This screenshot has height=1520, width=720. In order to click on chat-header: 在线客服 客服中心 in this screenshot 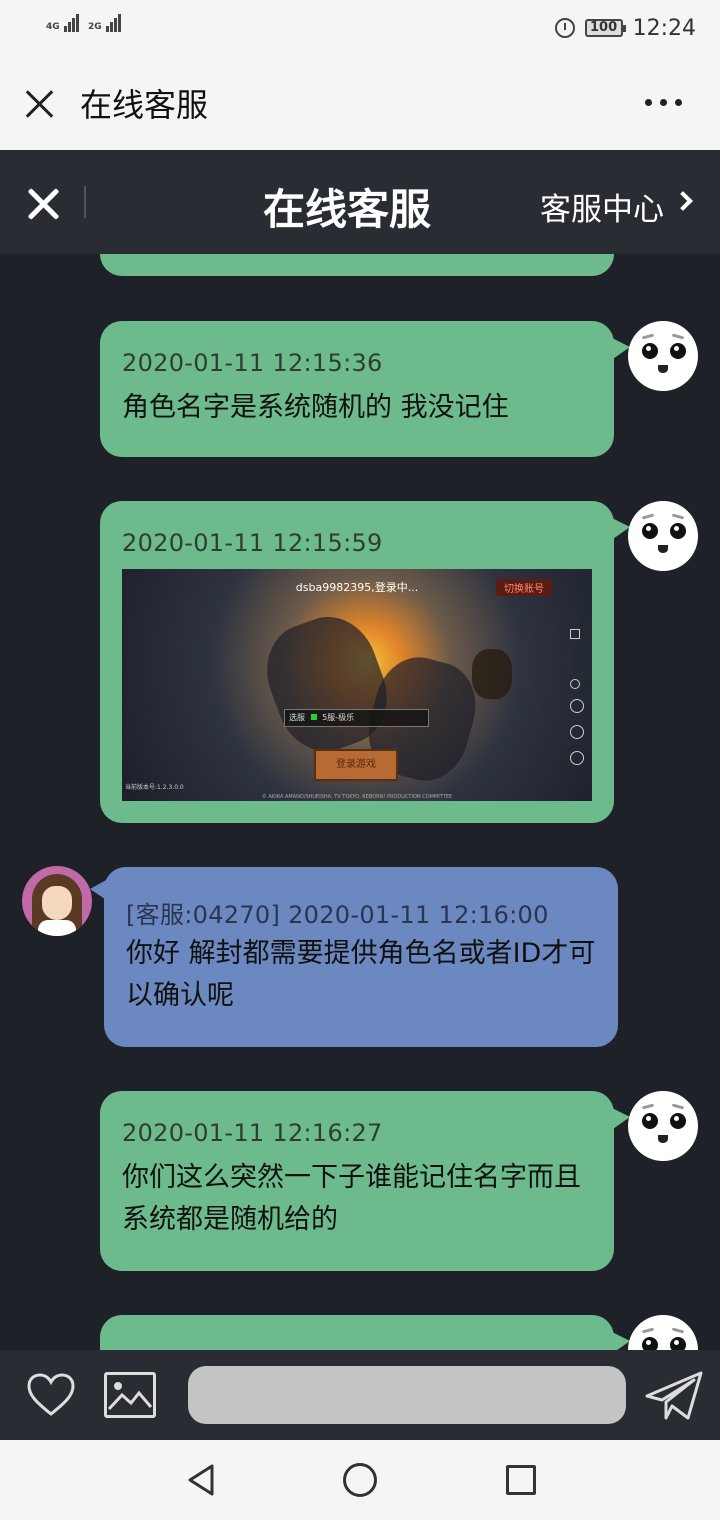, I will do `click(360, 202)`.